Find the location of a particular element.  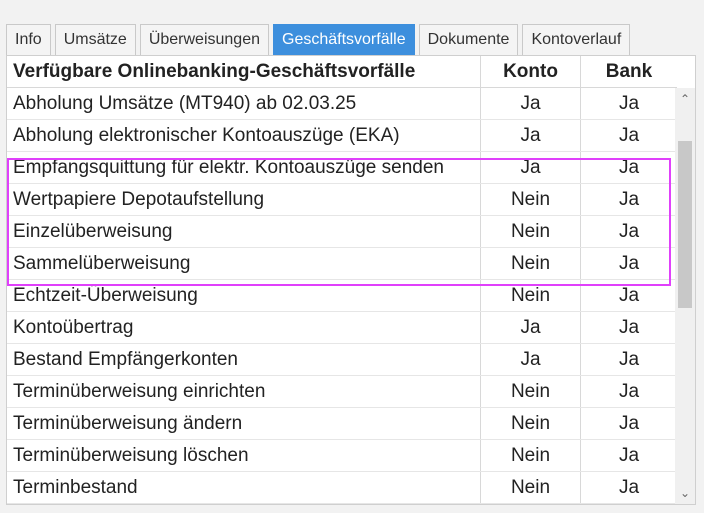

cell-transaction: Abholung Umsätze (MT940) ab 02.03.25 is located at coordinates (244, 103).